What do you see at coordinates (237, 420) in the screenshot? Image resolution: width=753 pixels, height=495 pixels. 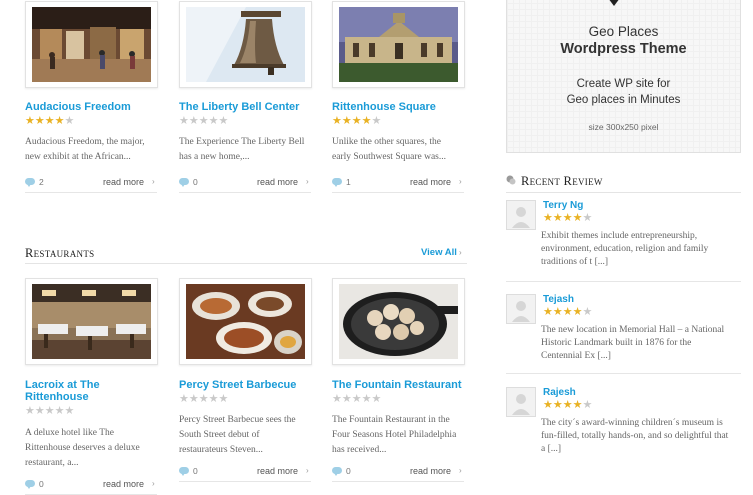 I see `description-line: Percy Street Barbecue sees the` at bounding box center [237, 420].